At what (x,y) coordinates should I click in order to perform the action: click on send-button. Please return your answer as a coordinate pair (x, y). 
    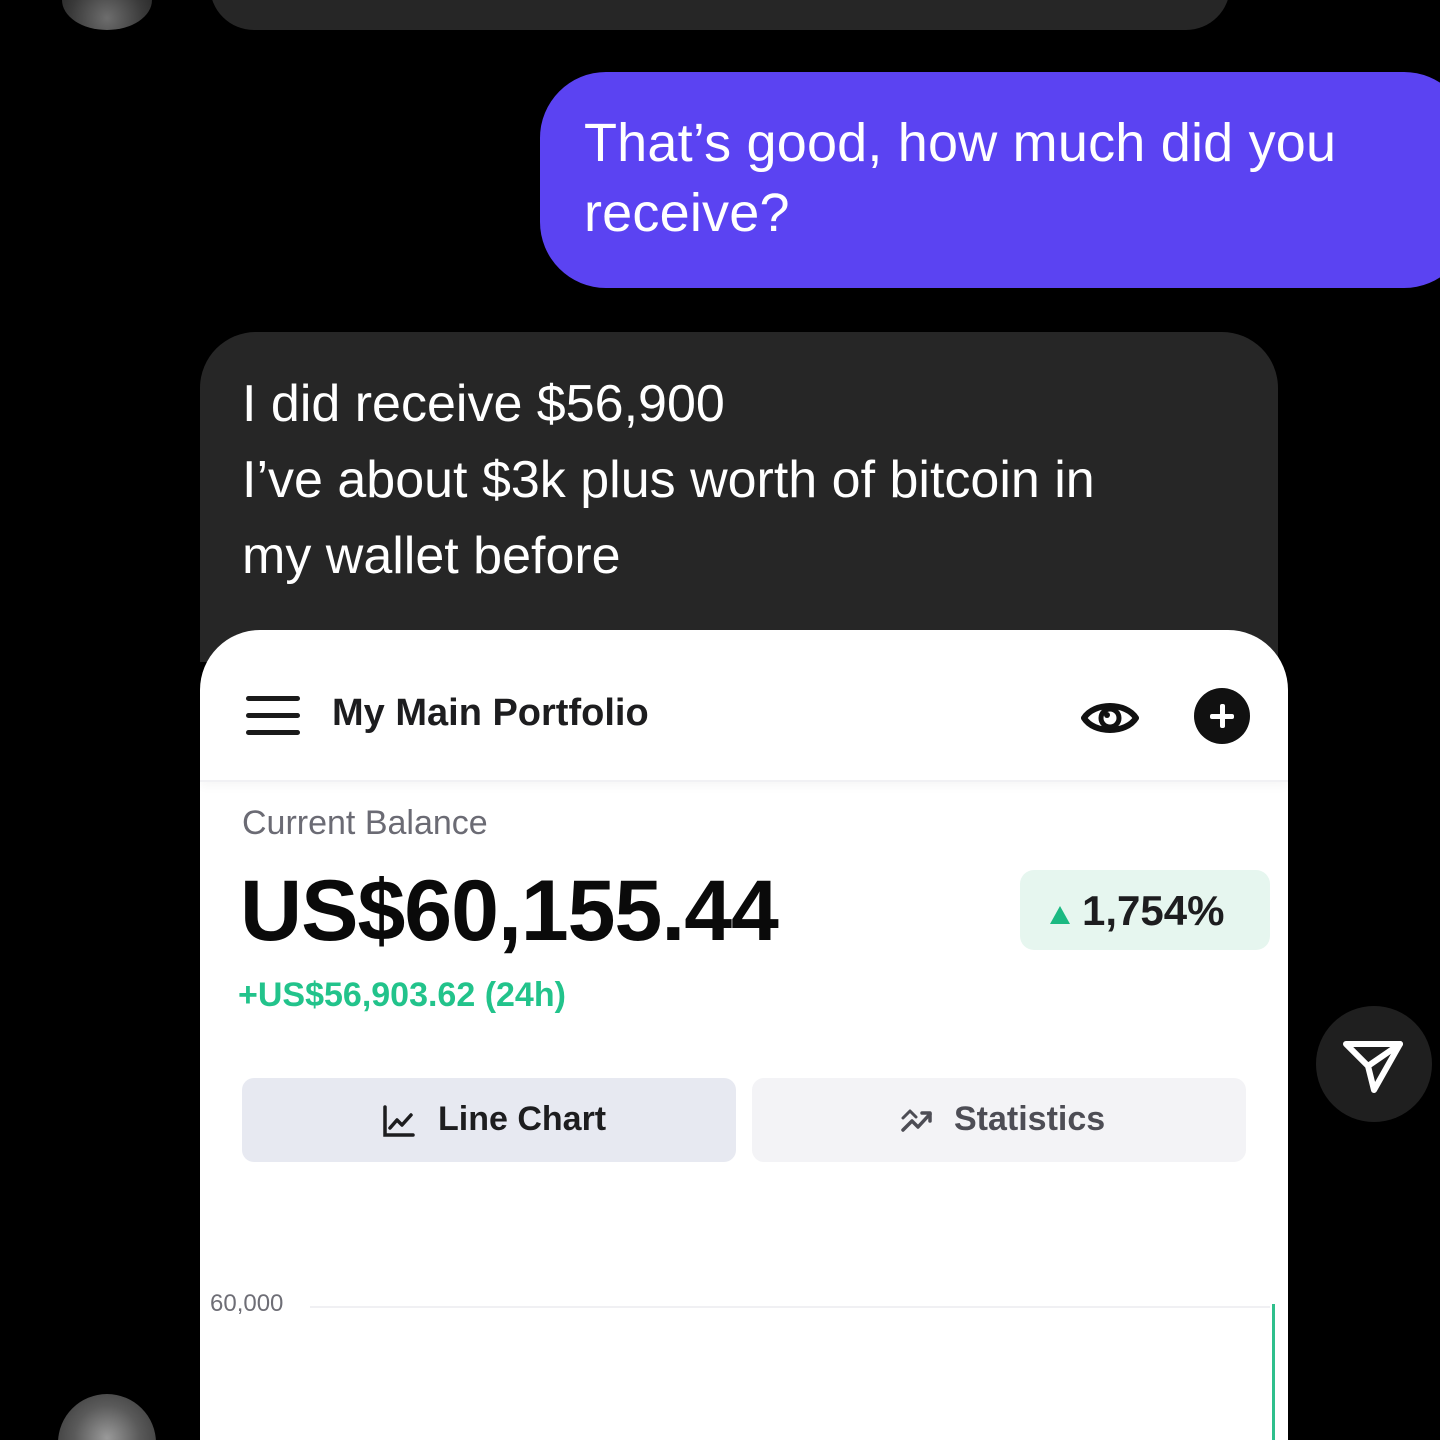
    Looking at the image, I should click on (1374, 1064).